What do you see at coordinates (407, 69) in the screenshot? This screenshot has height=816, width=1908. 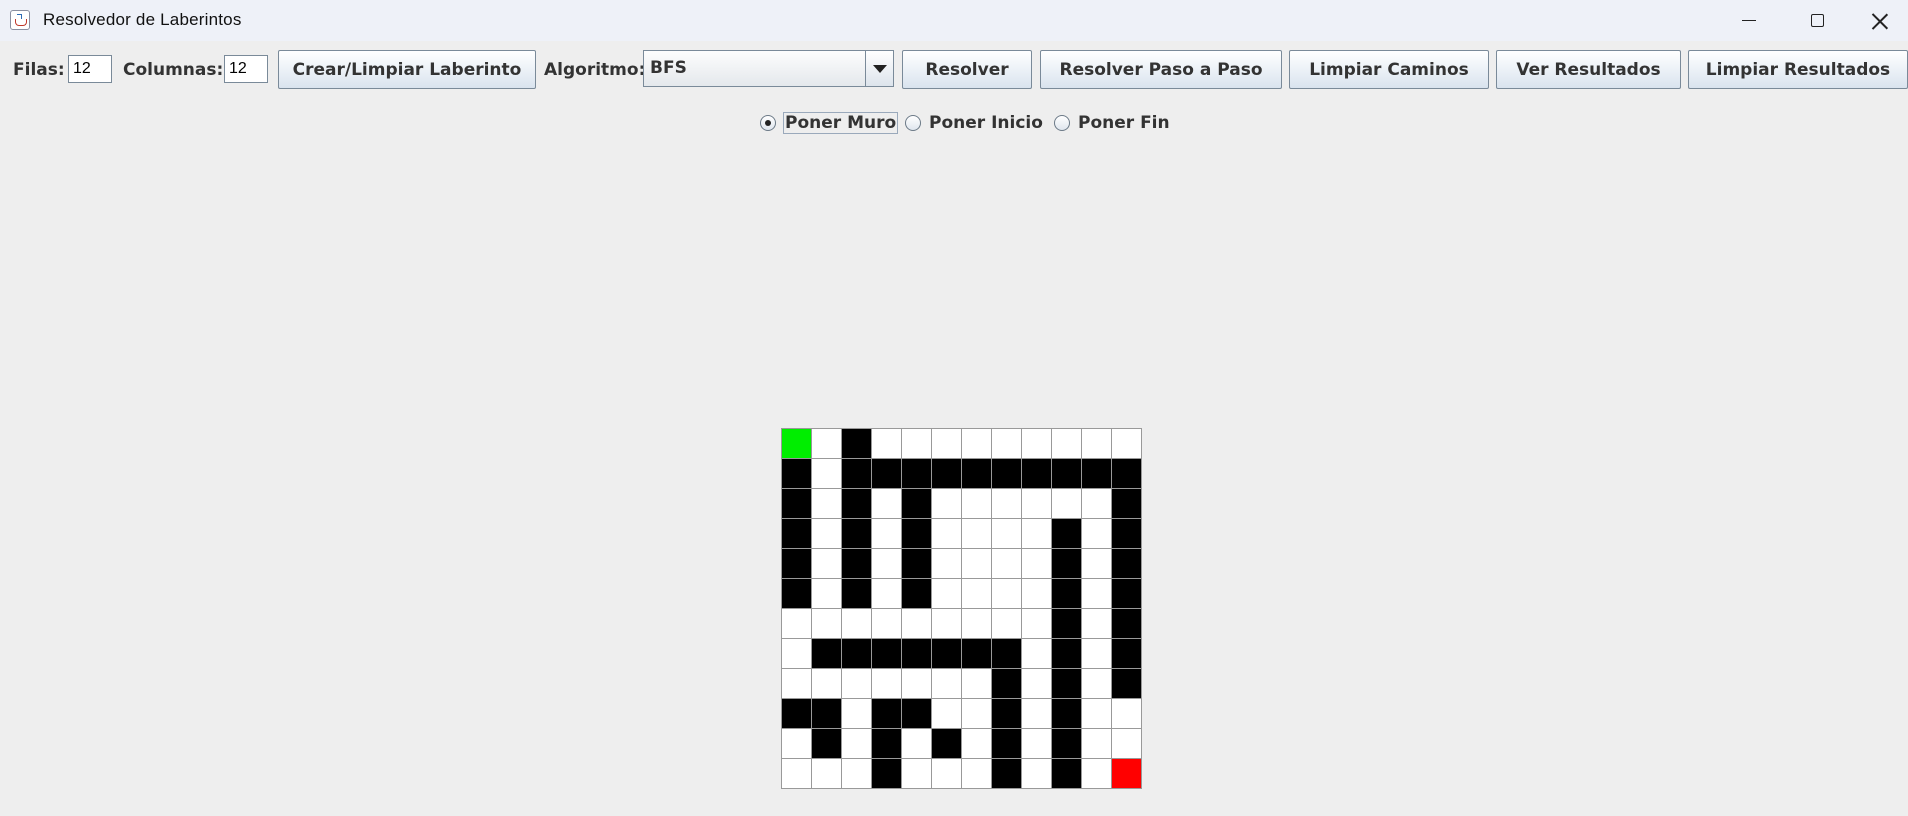 I see `crear-limpiar-laberinto-button: Crear/Limpiar Laberinto` at bounding box center [407, 69].